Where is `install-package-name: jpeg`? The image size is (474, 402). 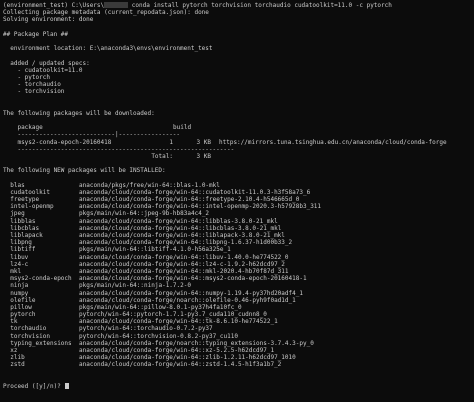
install-package-name: jpeg is located at coordinates (17, 214).